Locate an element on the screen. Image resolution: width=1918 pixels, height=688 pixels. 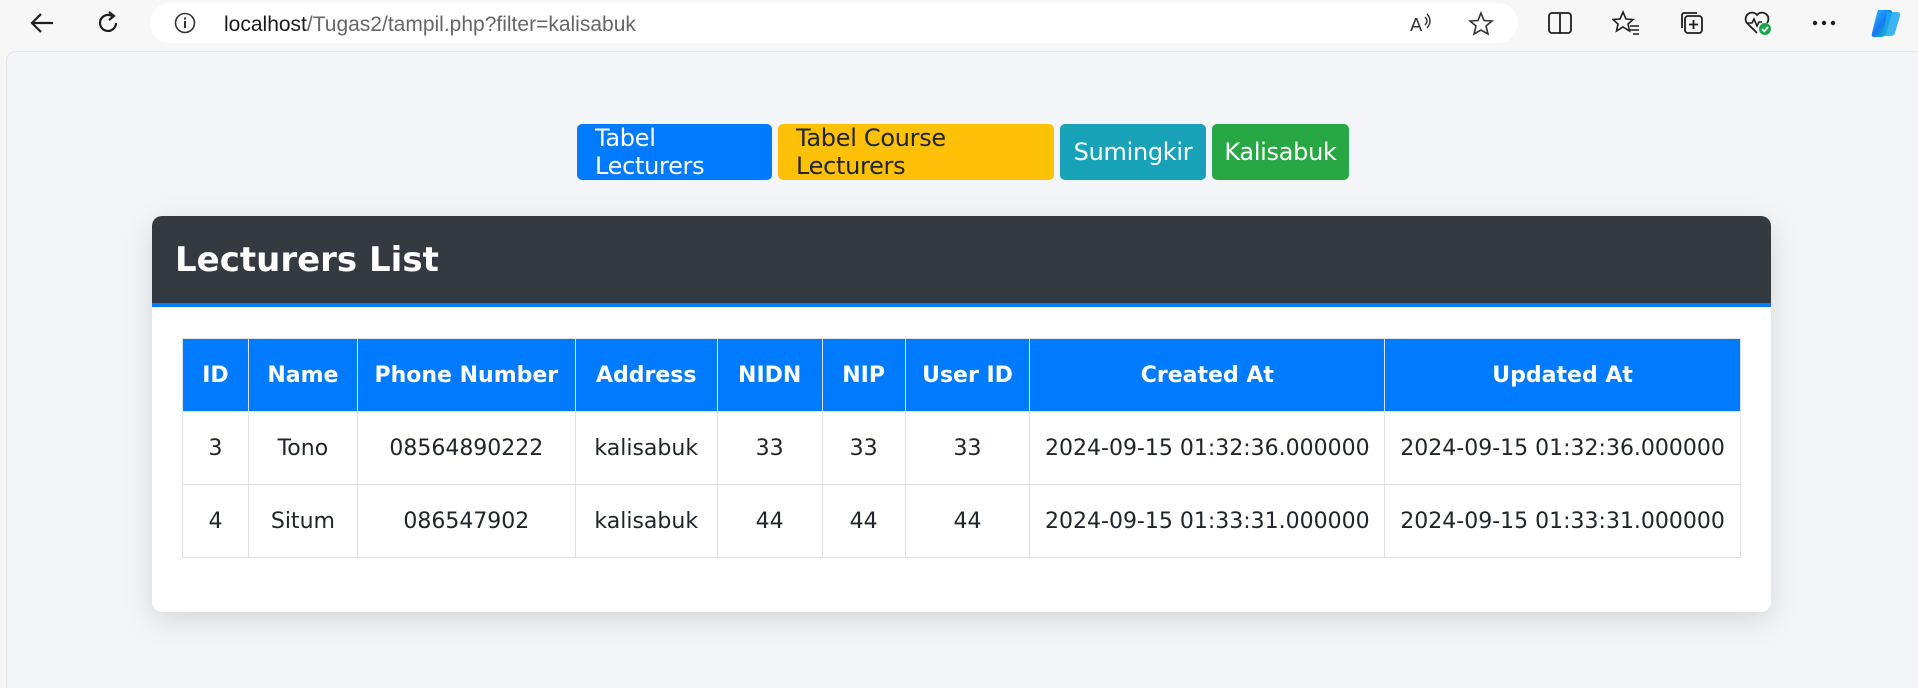
table-cell: Situm is located at coordinates (302, 521).